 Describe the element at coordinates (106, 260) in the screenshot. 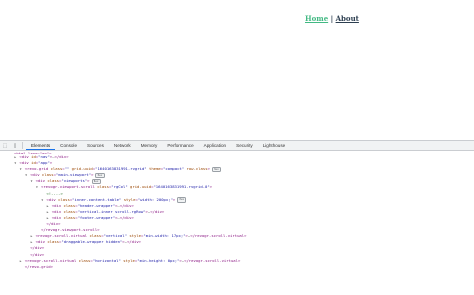

I see `dom-token-val: "horizontal"` at that location.